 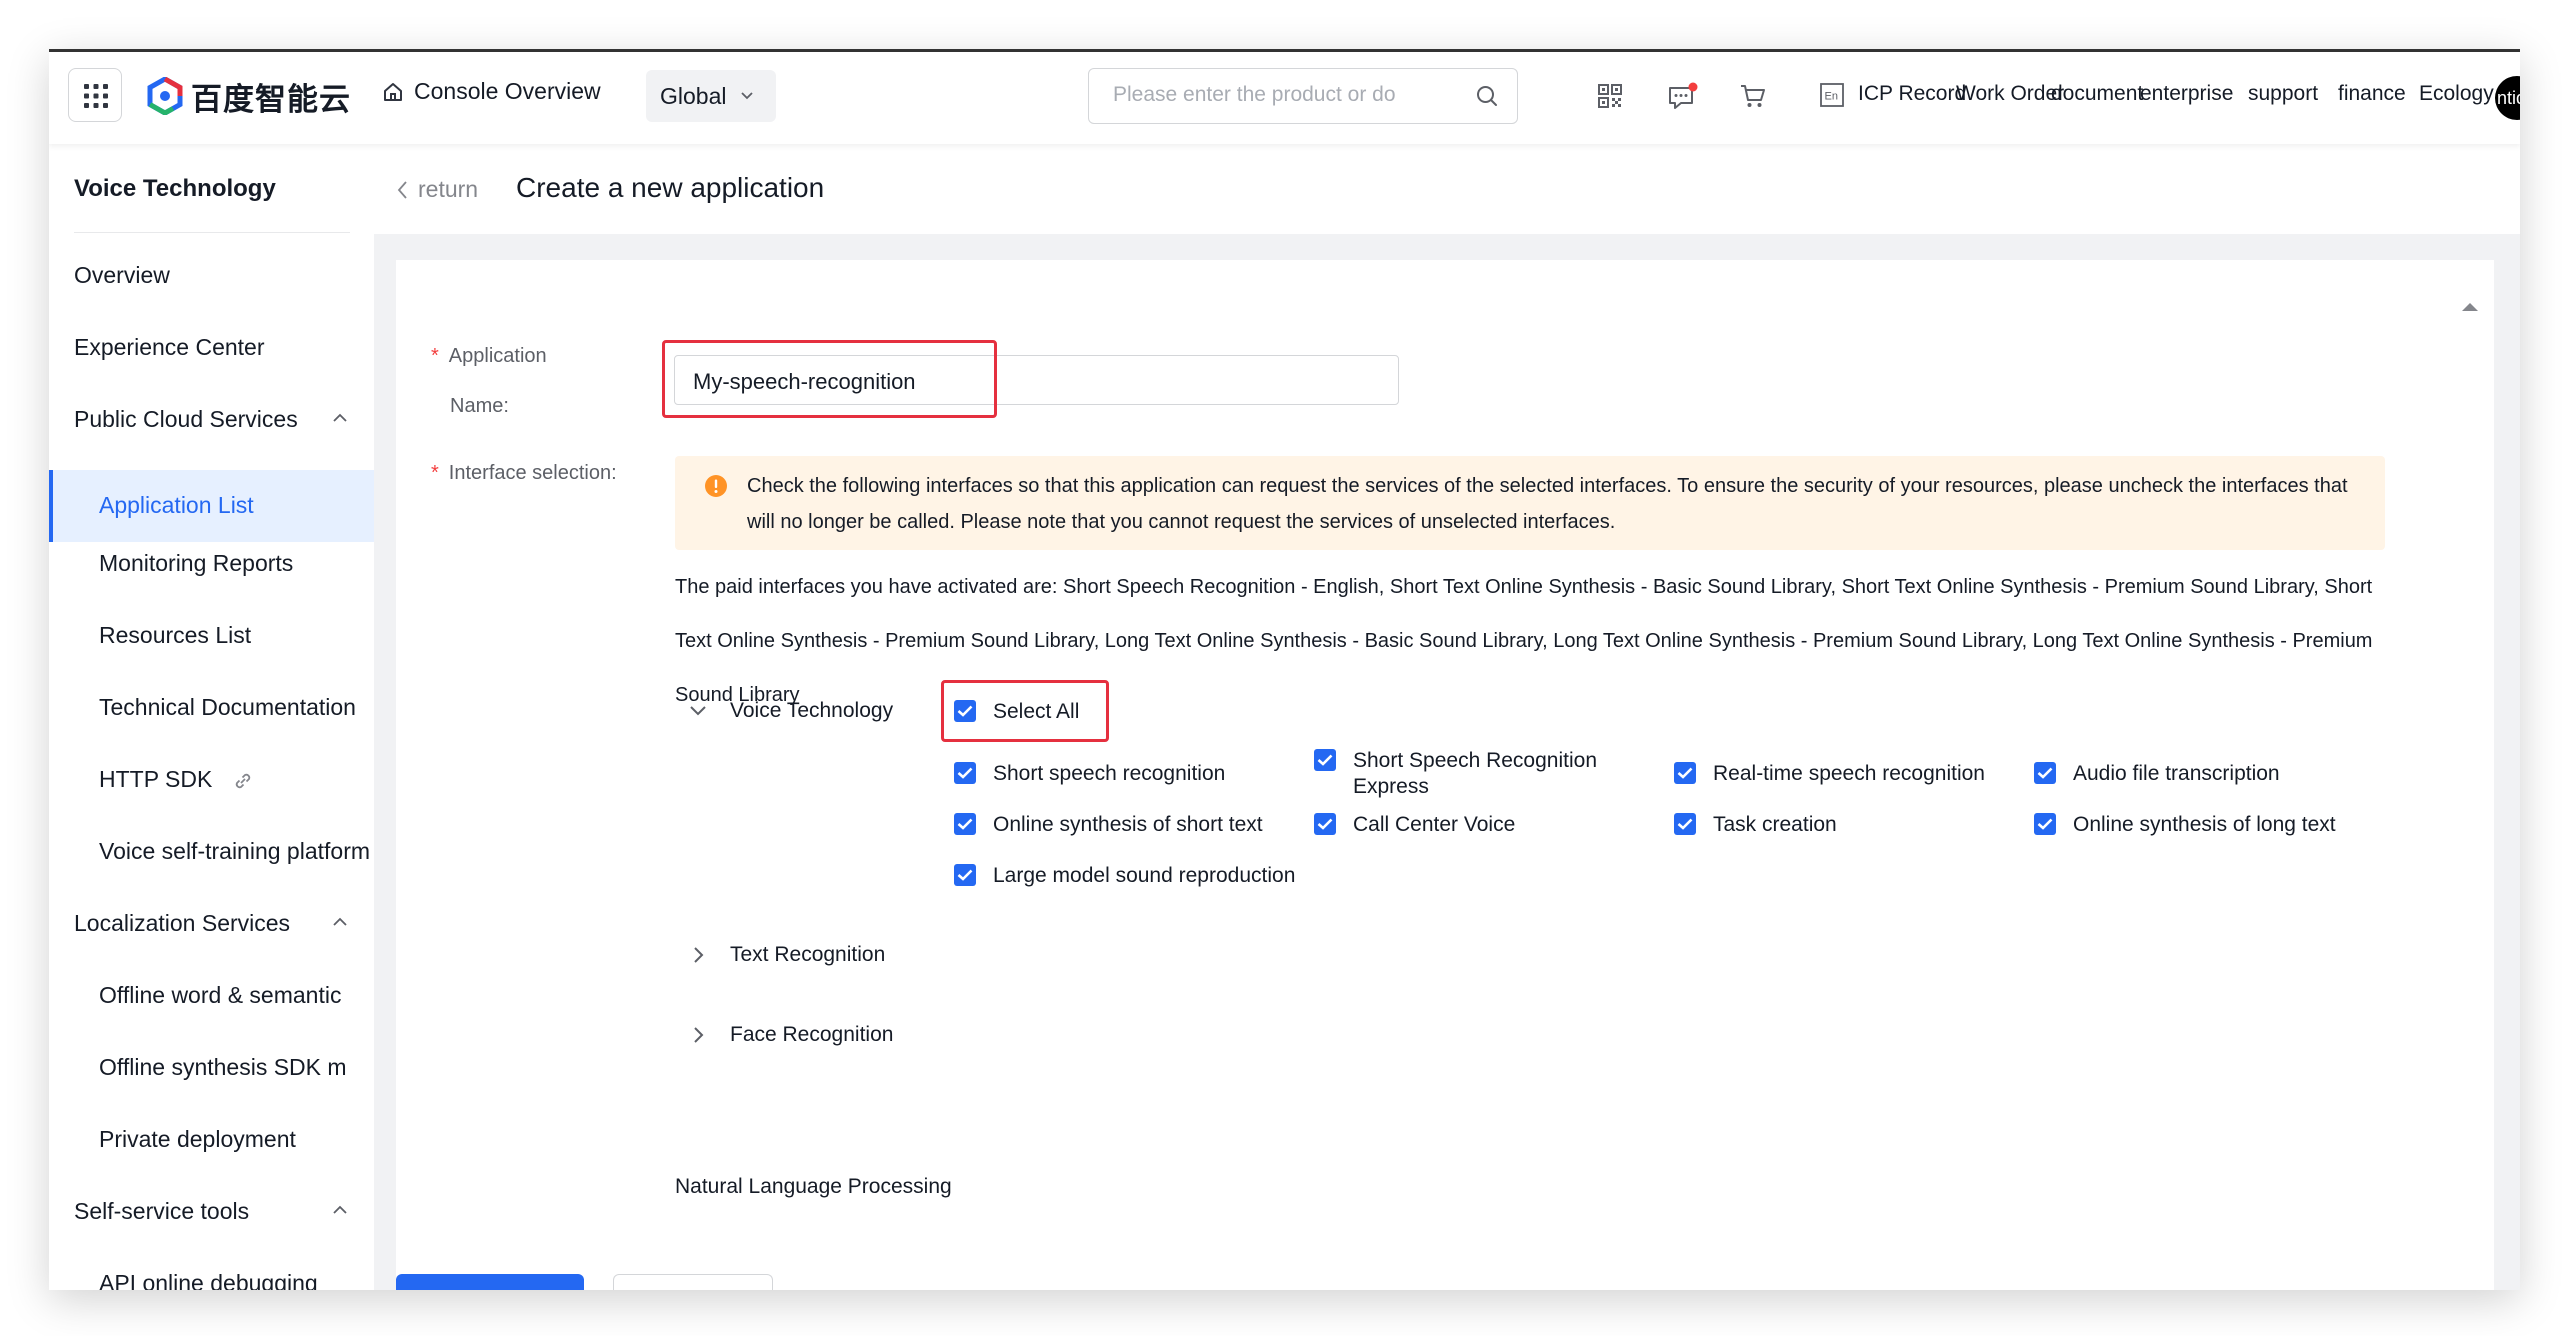 I want to click on select-all-checkbox: Select All, so click(x=1016, y=712).